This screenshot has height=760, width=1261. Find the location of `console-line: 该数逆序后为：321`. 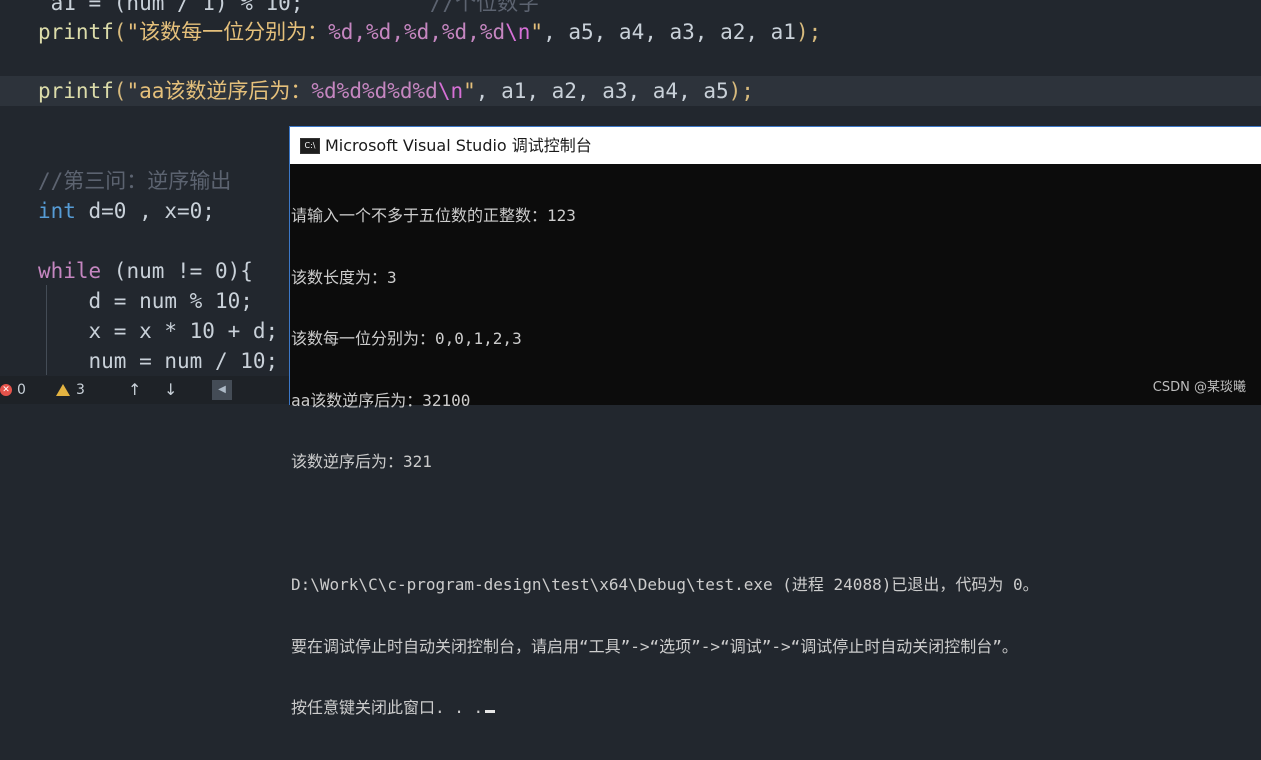

console-line: 该数逆序后为：321 is located at coordinates (361, 461).